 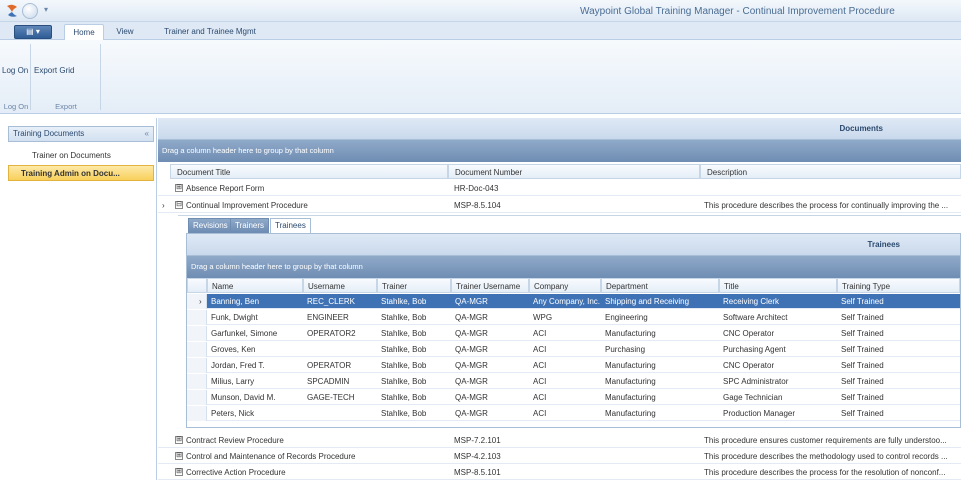 What do you see at coordinates (778, 285) in the screenshot?
I see `column-header-title: Title` at bounding box center [778, 285].